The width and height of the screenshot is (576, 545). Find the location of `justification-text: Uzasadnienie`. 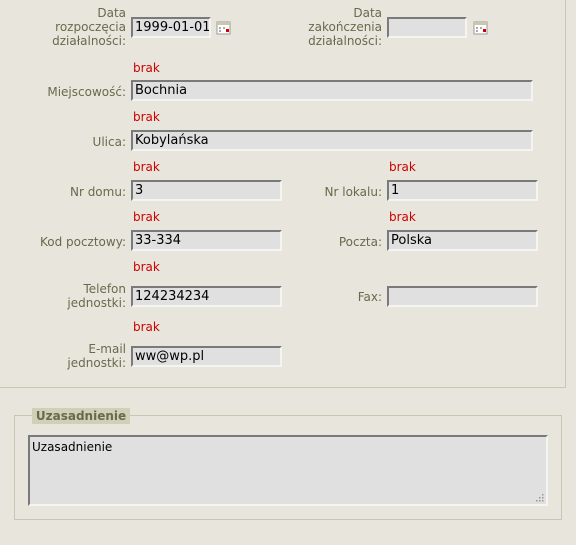

justification-text: Uzasadnienie is located at coordinates (72, 447).